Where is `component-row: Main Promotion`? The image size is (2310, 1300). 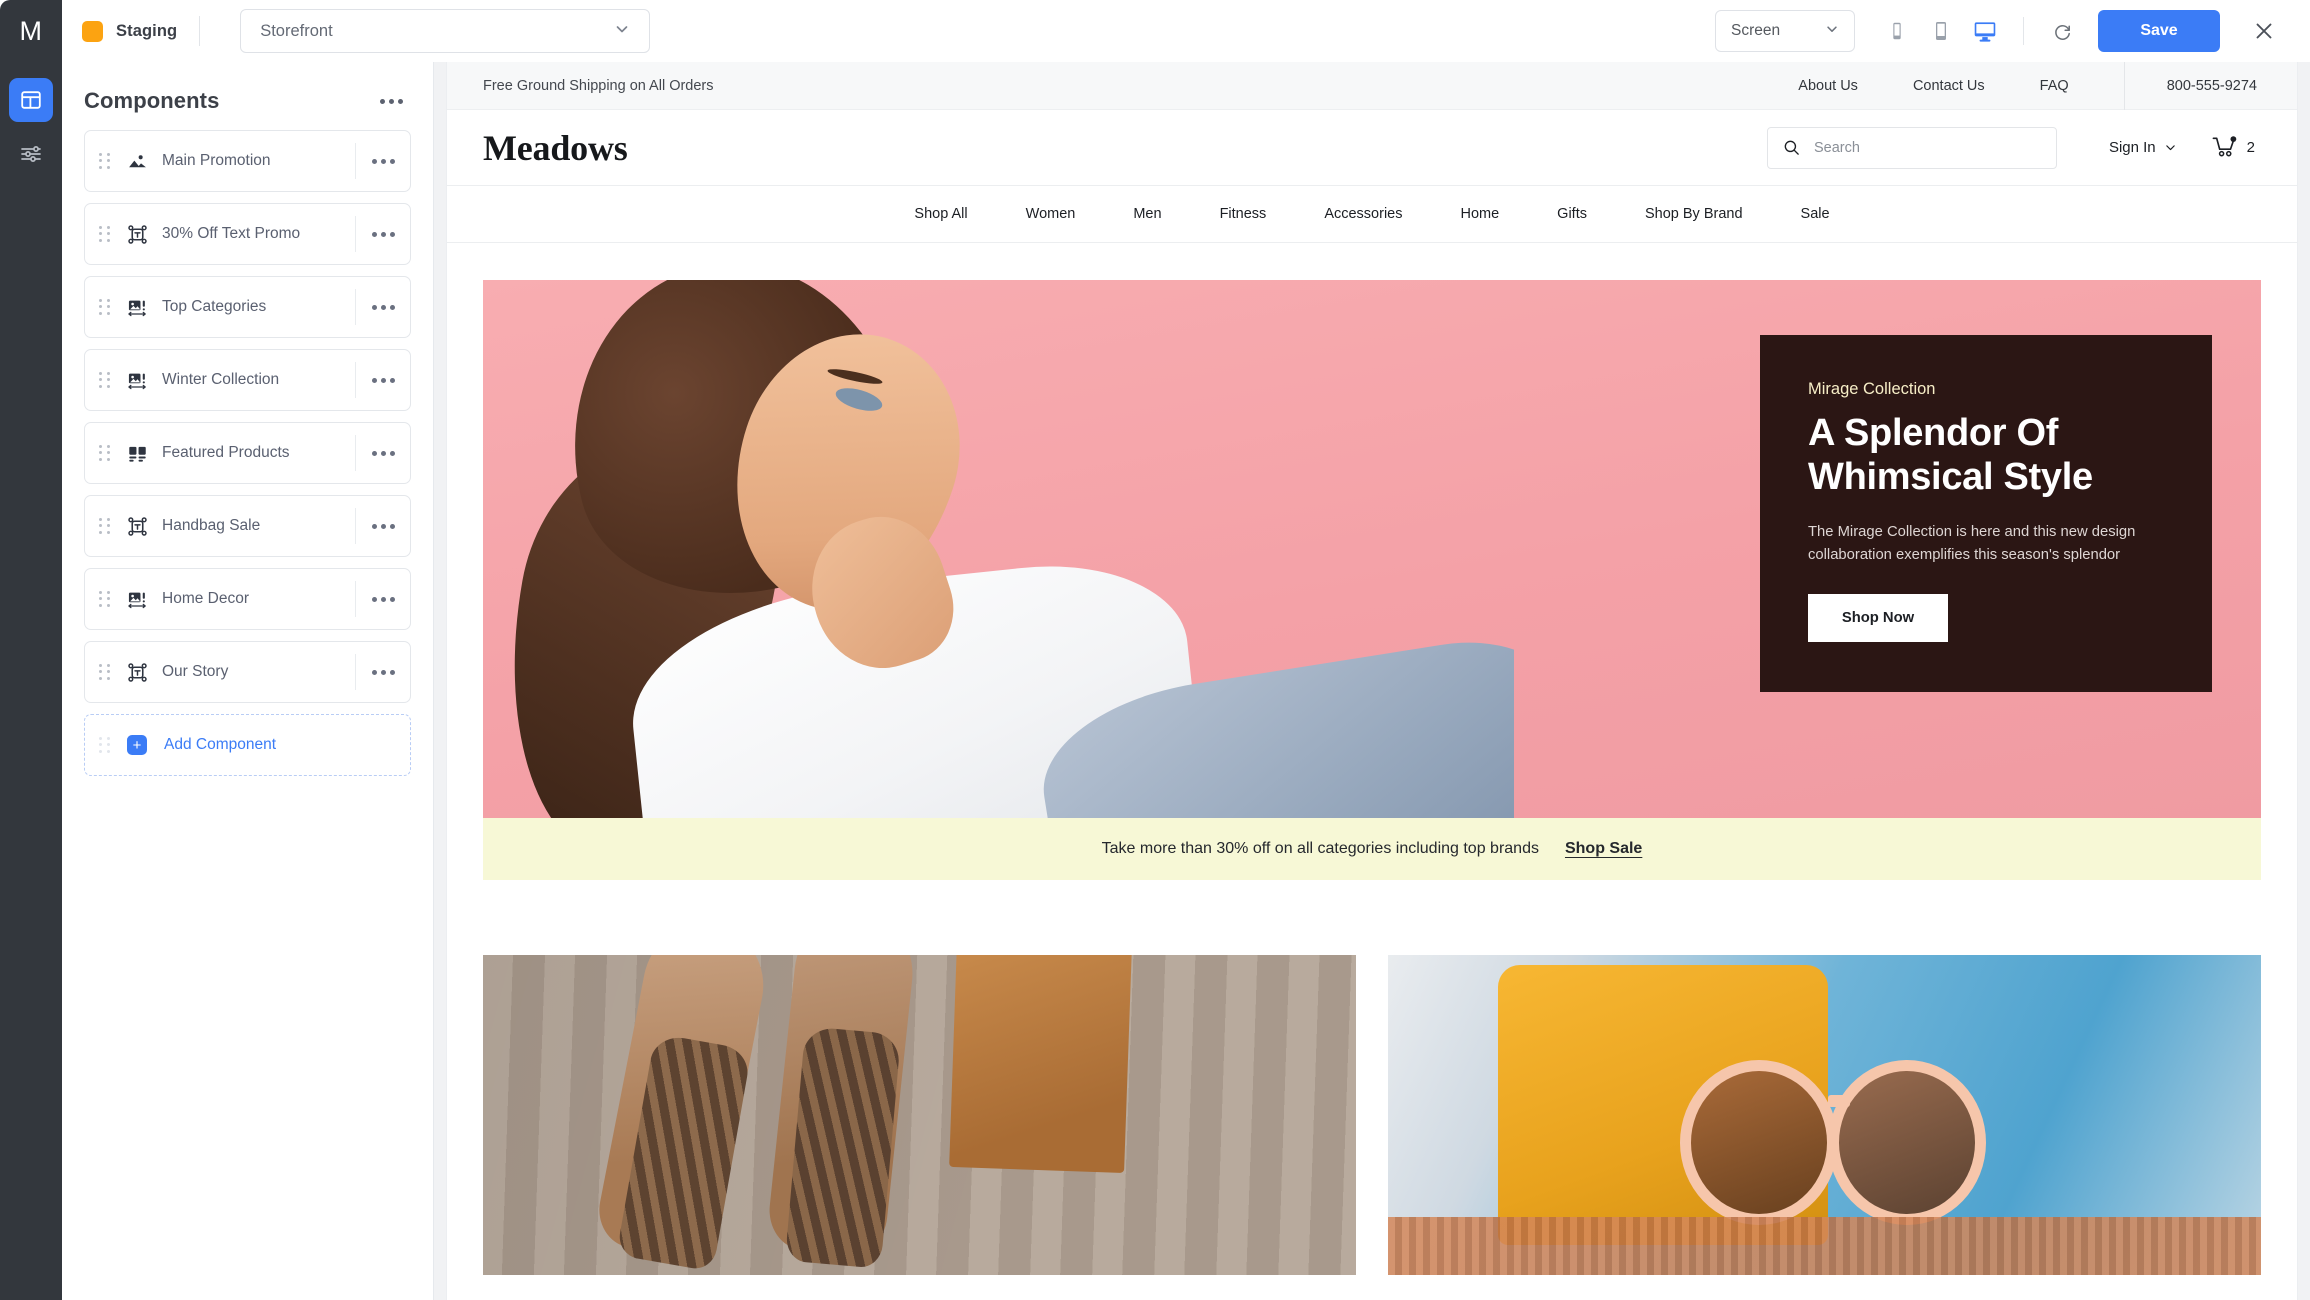 component-row: Main Promotion is located at coordinates (247, 161).